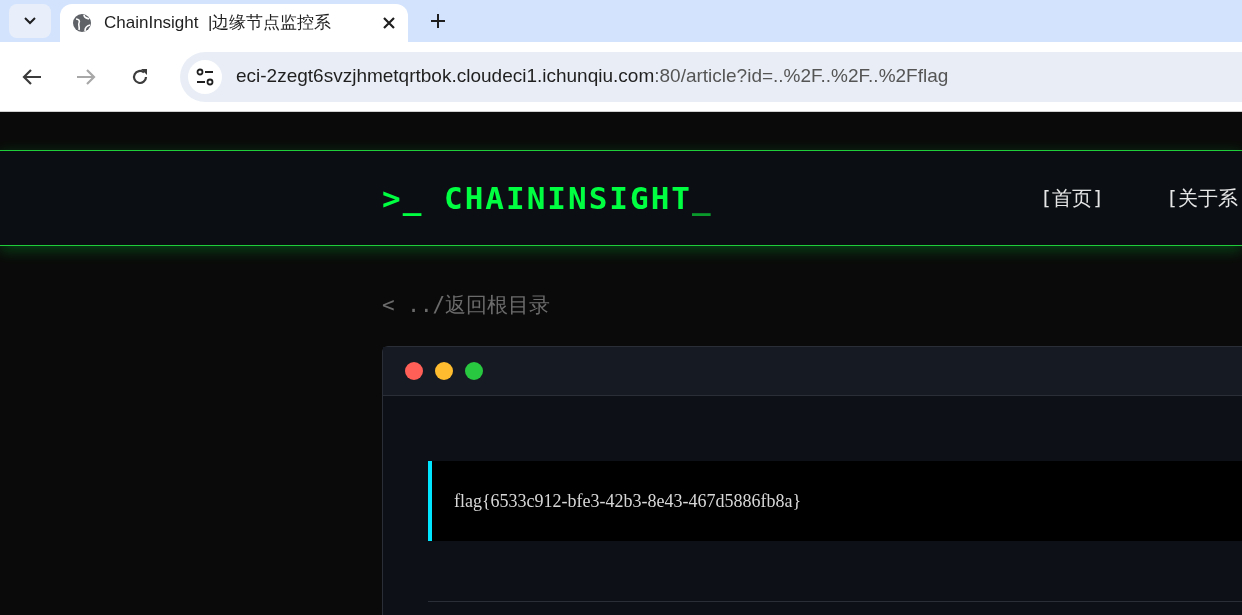 The image size is (1242, 615). I want to click on globe-icon, so click(82, 23).